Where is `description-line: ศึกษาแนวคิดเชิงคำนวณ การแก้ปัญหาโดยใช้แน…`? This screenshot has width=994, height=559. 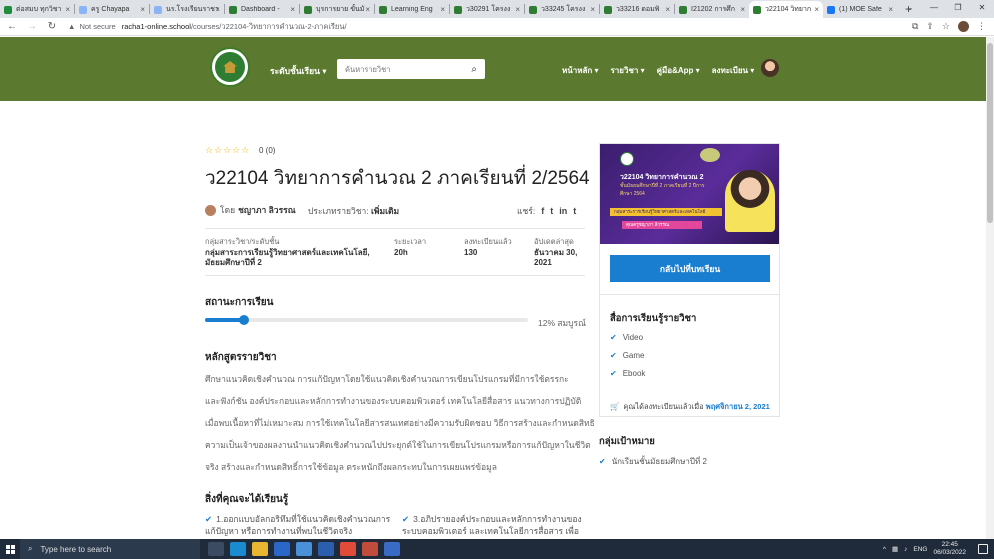 description-line: ศึกษาแนวคิดเชิงคำนวณ การแก้ปัญหาโดยใช้แน… is located at coordinates (387, 379).